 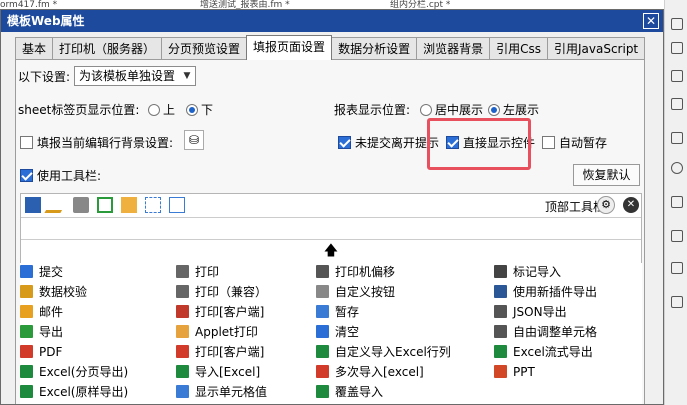 What do you see at coordinates (374, 48) in the screenshot?
I see `tab-data-analysis: 数据分析设置` at bounding box center [374, 48].